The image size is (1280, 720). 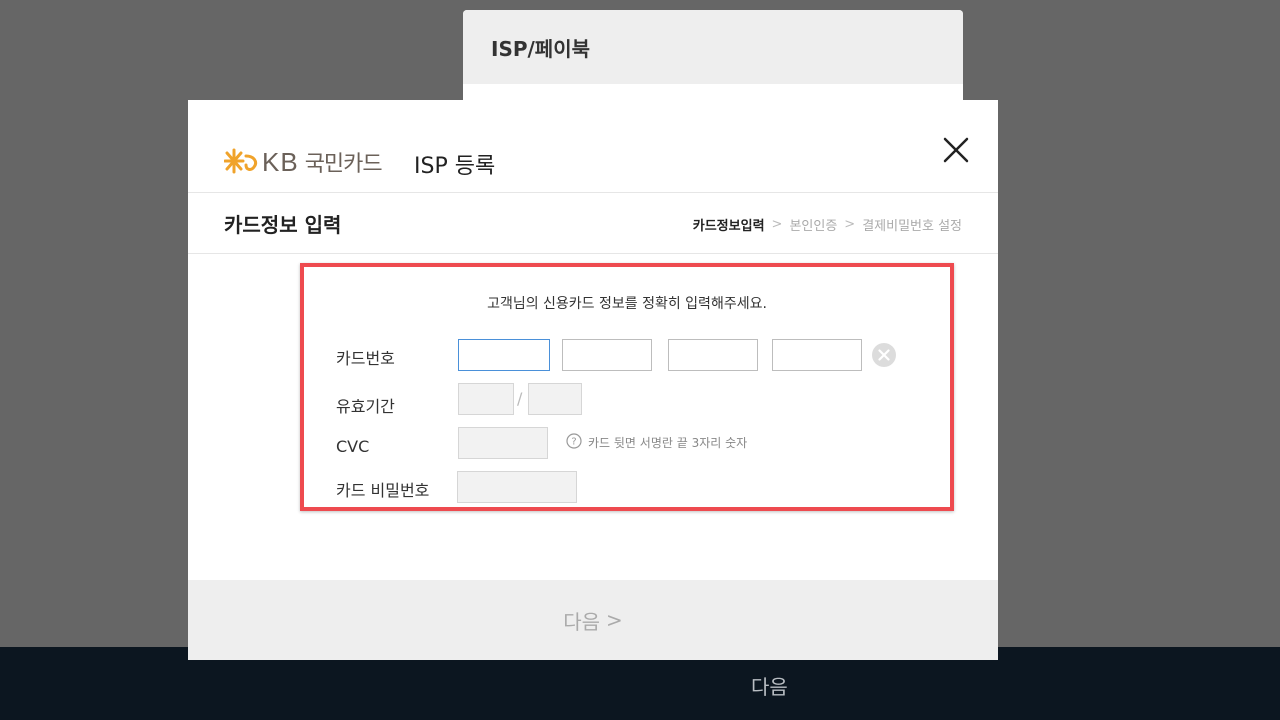 I want to click on background-isp-panel: ISP/페이북, so click(x=713, y=57).